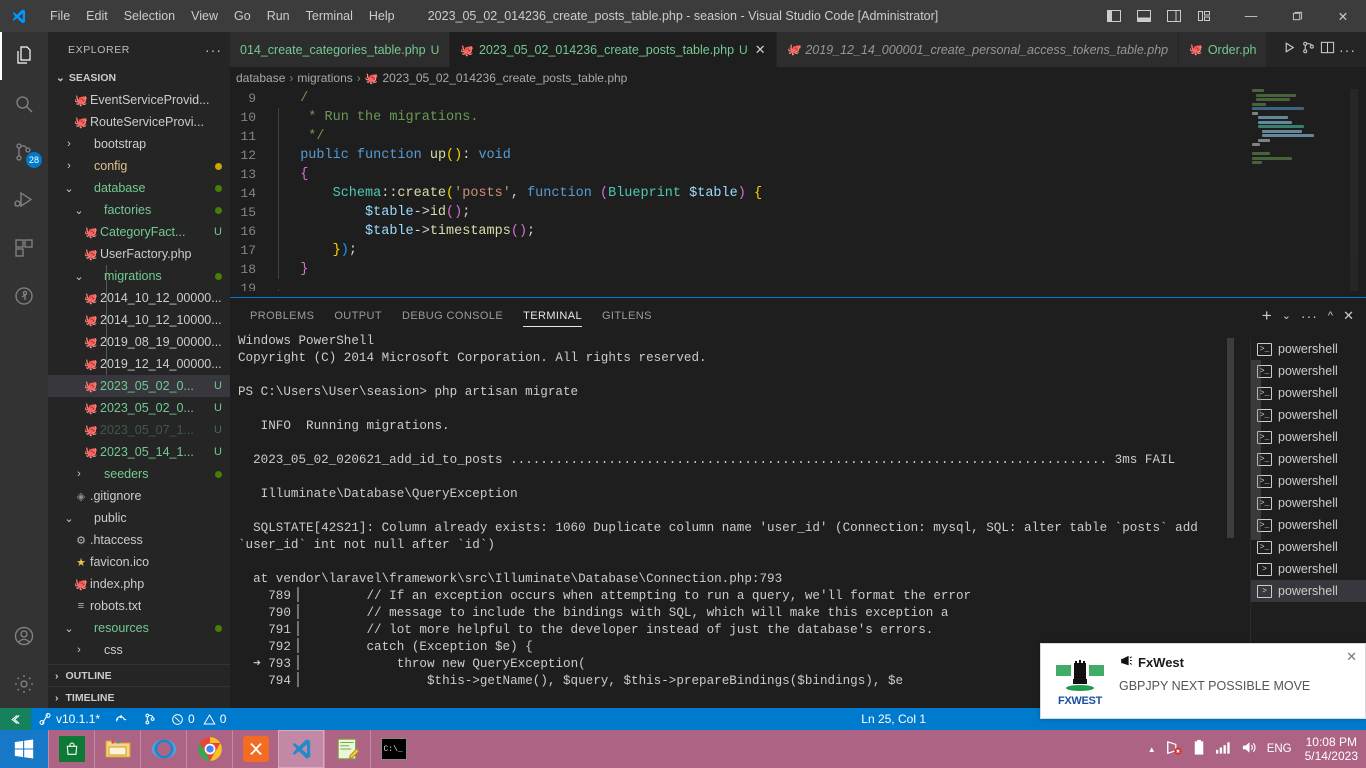  I want to click on toggle-primary-sidebar-icon, so click(1114, 16).